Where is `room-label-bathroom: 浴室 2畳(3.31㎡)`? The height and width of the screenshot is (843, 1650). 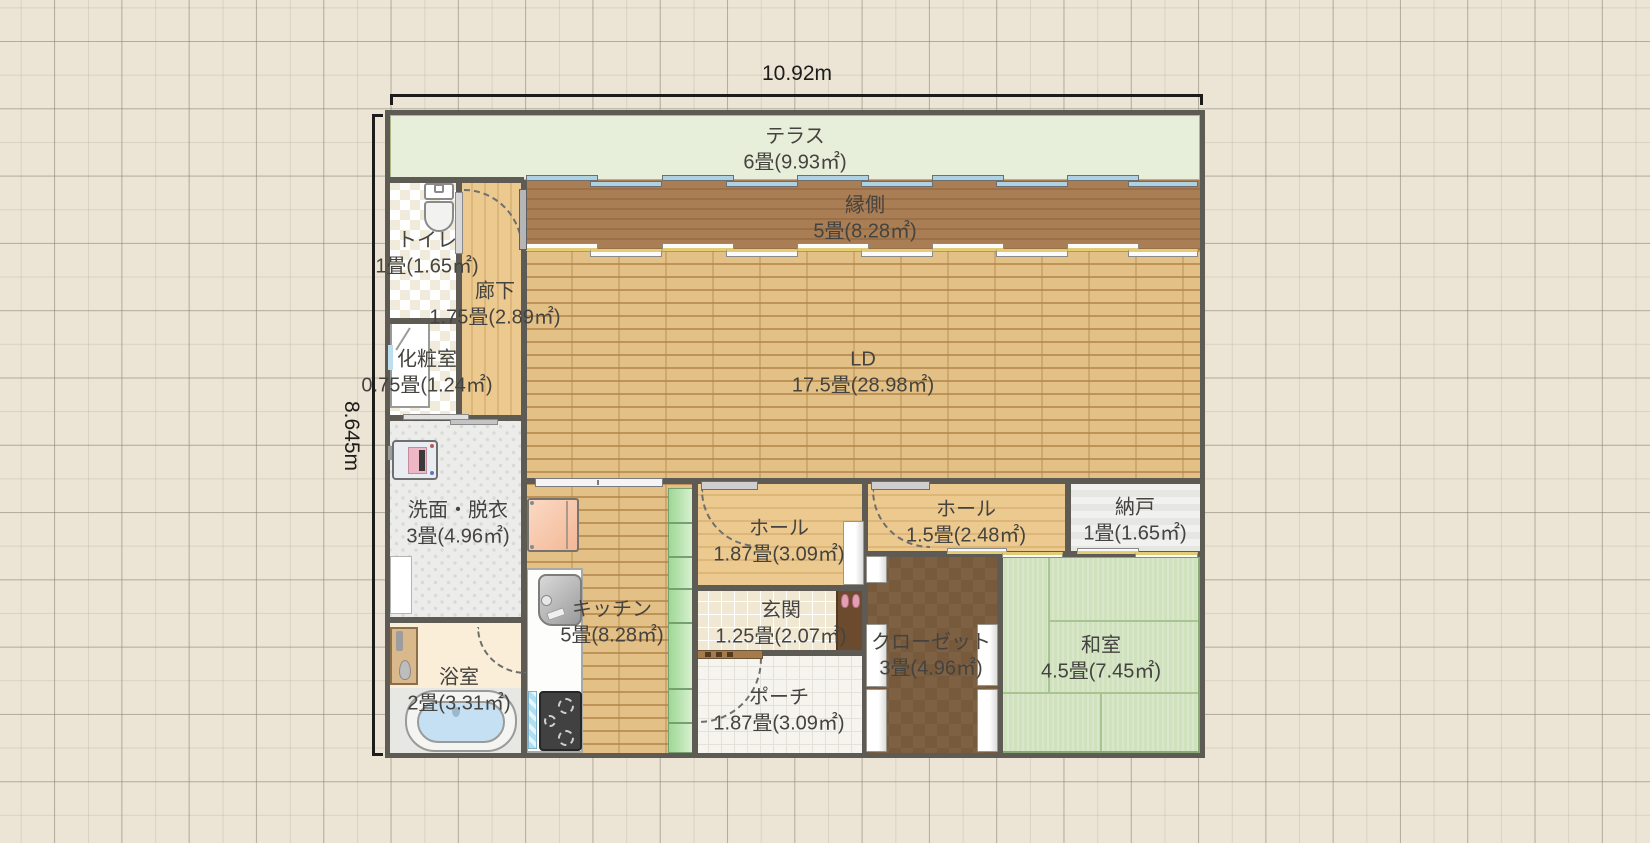
room-label-bathroom: 浴室 2畳(3.31㎡) is located at coordinates (459, 690).